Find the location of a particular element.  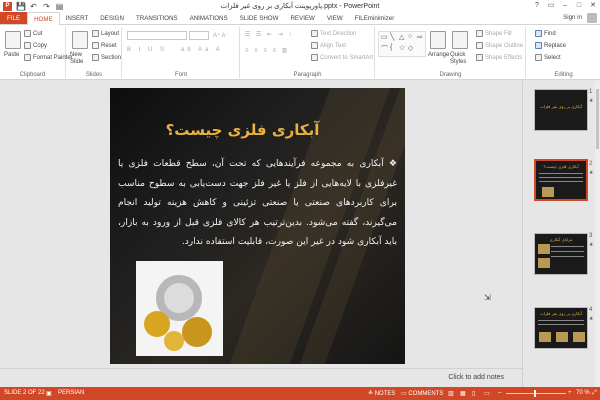

zoom-slider-knob is located at coordinates (535, 393).